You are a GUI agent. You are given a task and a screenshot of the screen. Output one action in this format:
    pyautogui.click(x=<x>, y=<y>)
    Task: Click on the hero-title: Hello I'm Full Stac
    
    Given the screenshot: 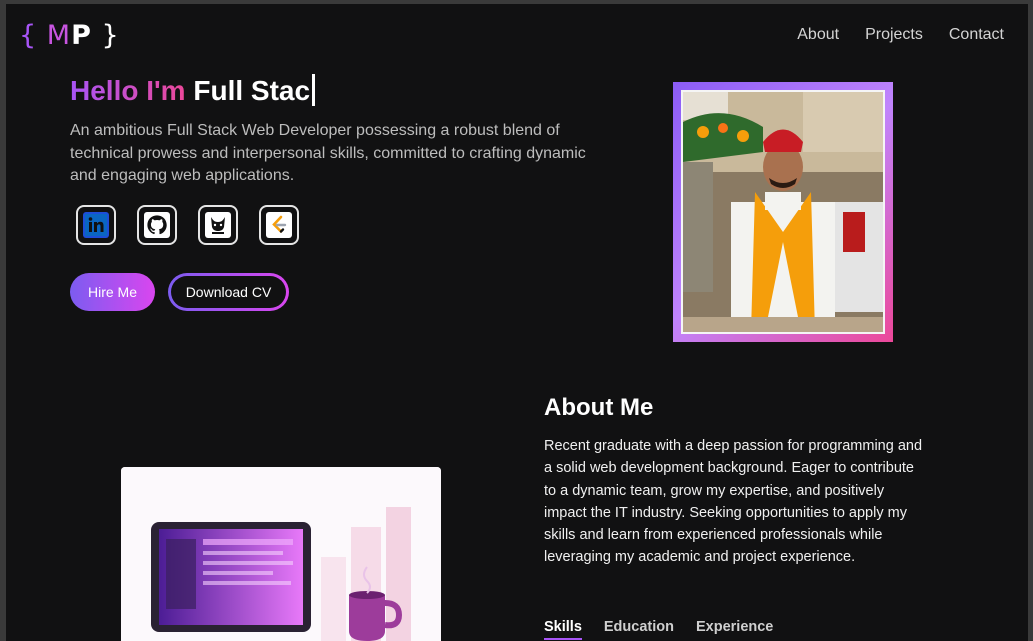 What is the action you would take?
    pyautogui.click(x=193, y=90)
    